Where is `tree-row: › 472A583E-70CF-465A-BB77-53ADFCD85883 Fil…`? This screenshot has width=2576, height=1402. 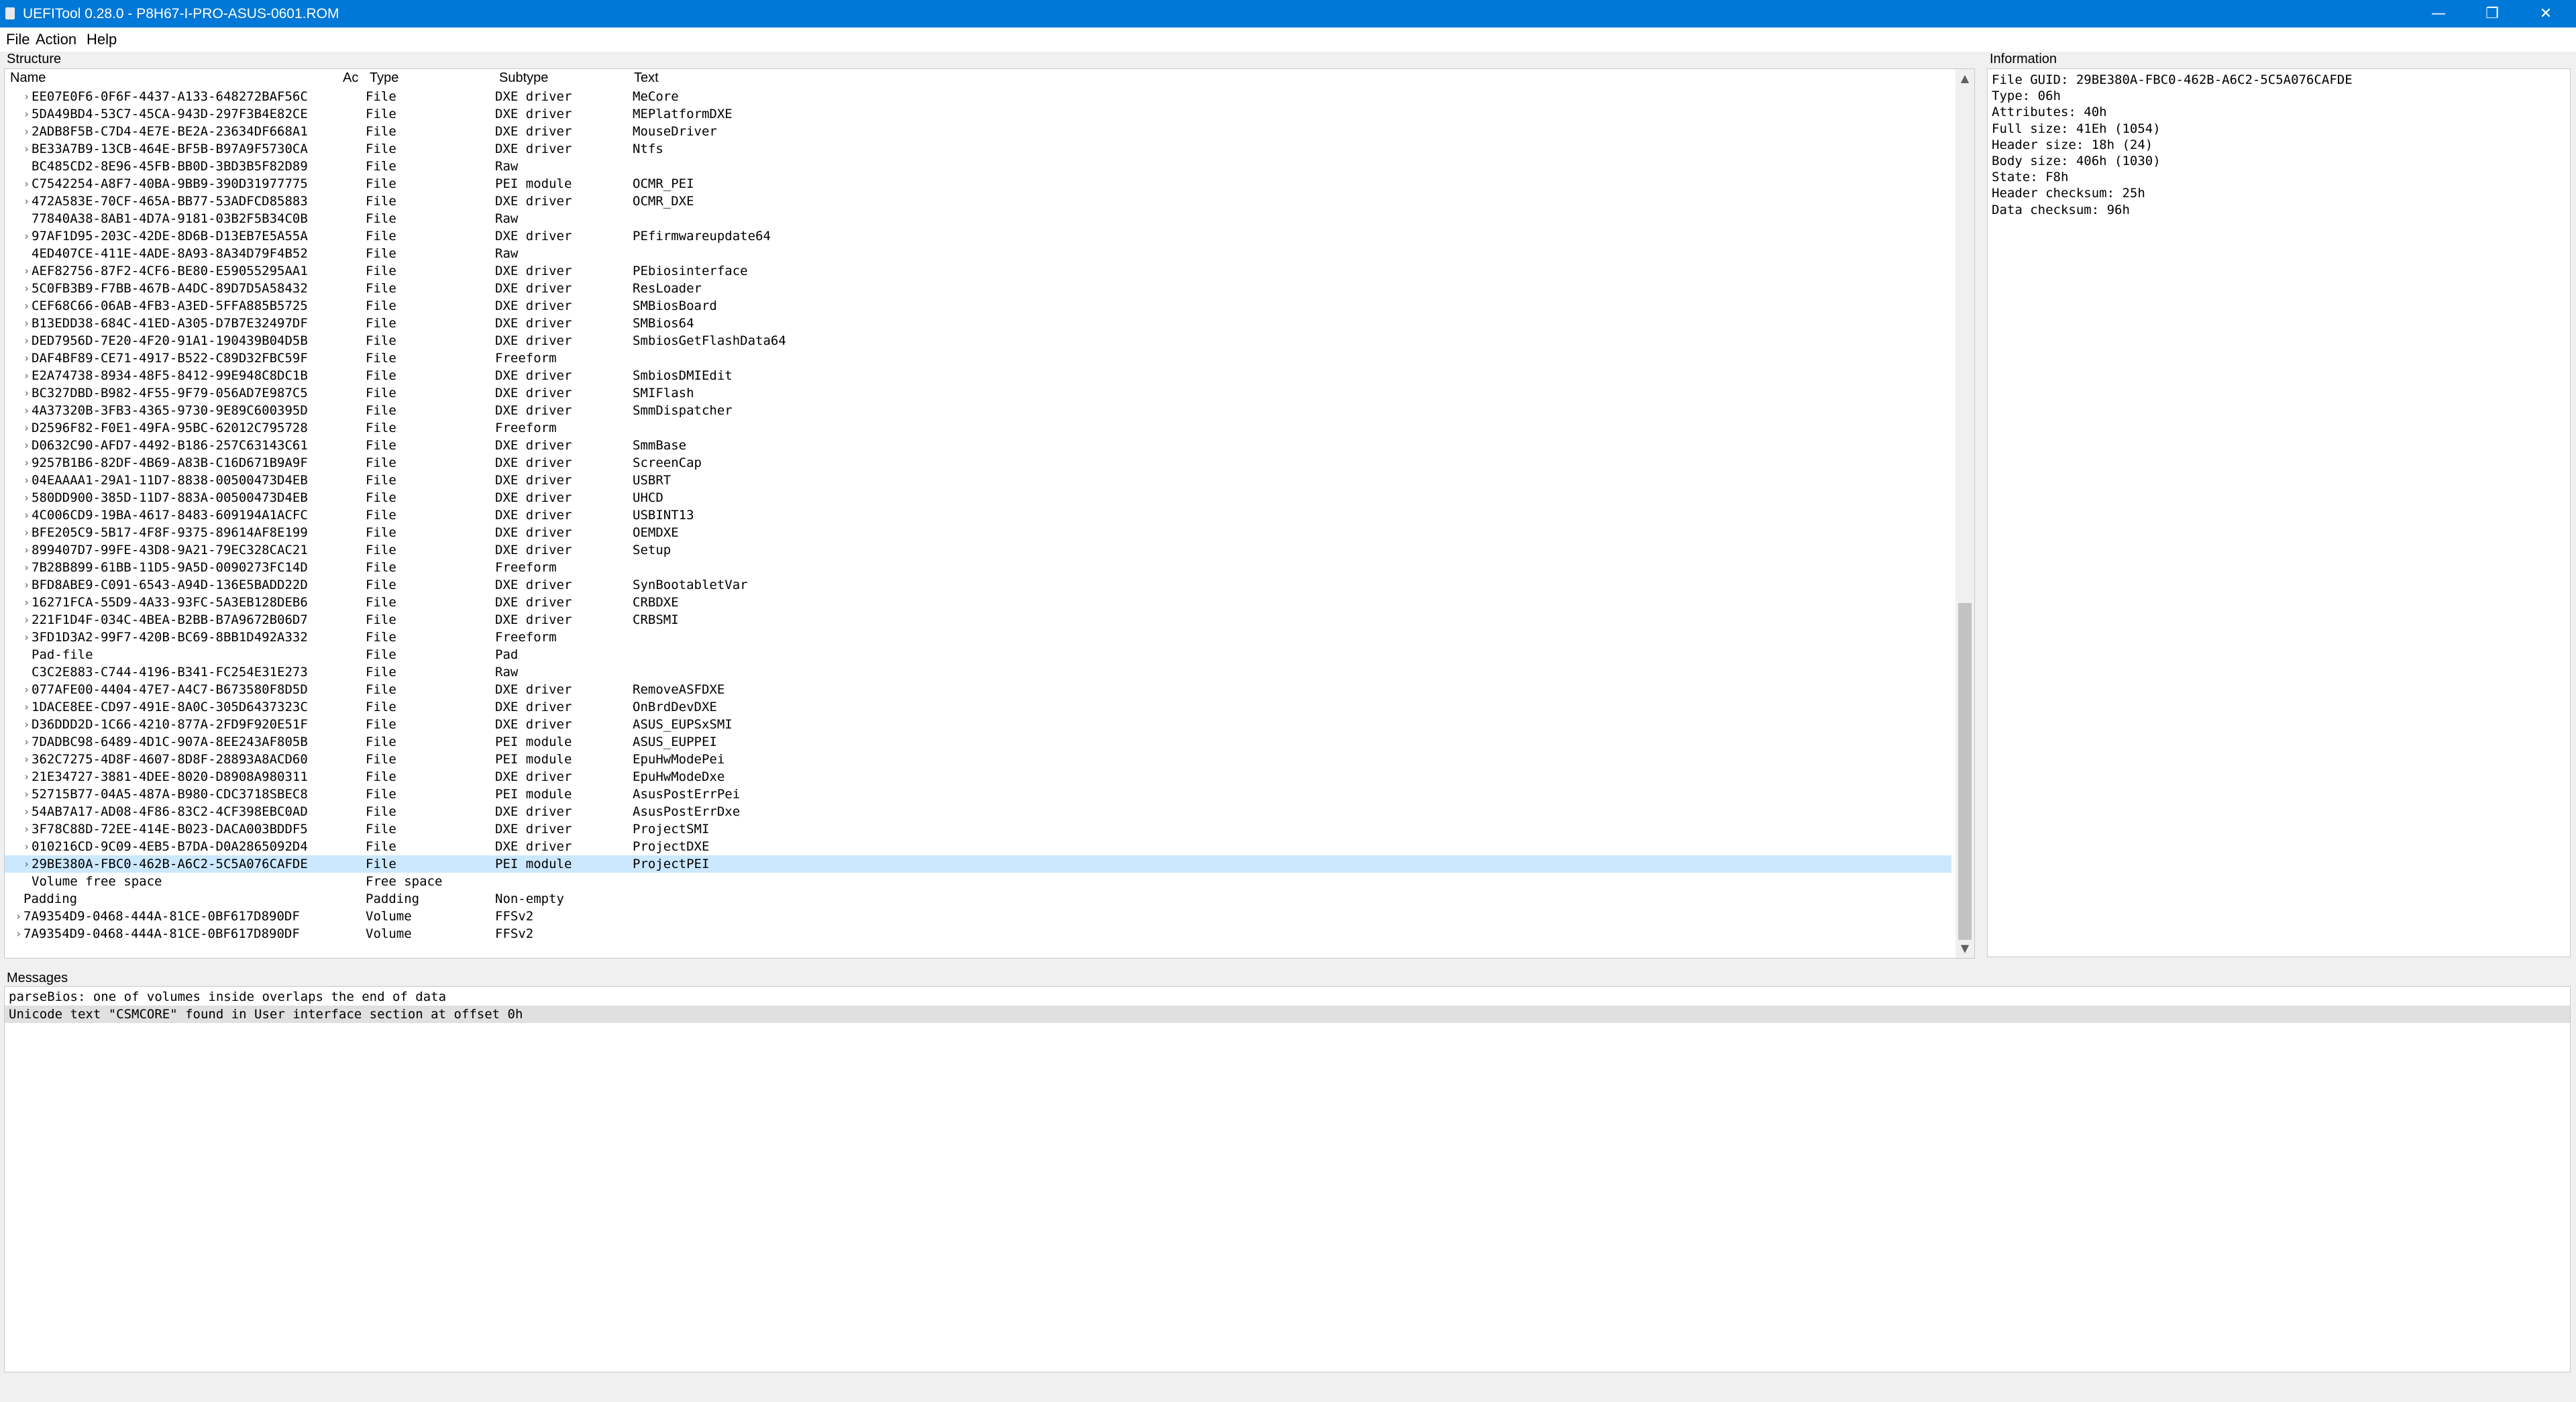
tree-row: › 472A583E-70CF-465A-BB77-53ADFCD85883 Fil… is located at coordinates (978, 201).